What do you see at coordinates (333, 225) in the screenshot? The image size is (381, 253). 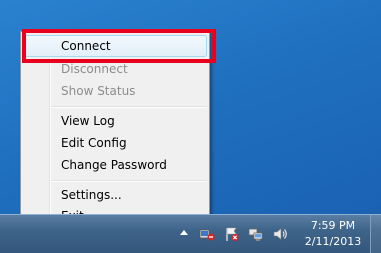 I see `clock-time: 7:59 PM` at bounding box center [333, 225].